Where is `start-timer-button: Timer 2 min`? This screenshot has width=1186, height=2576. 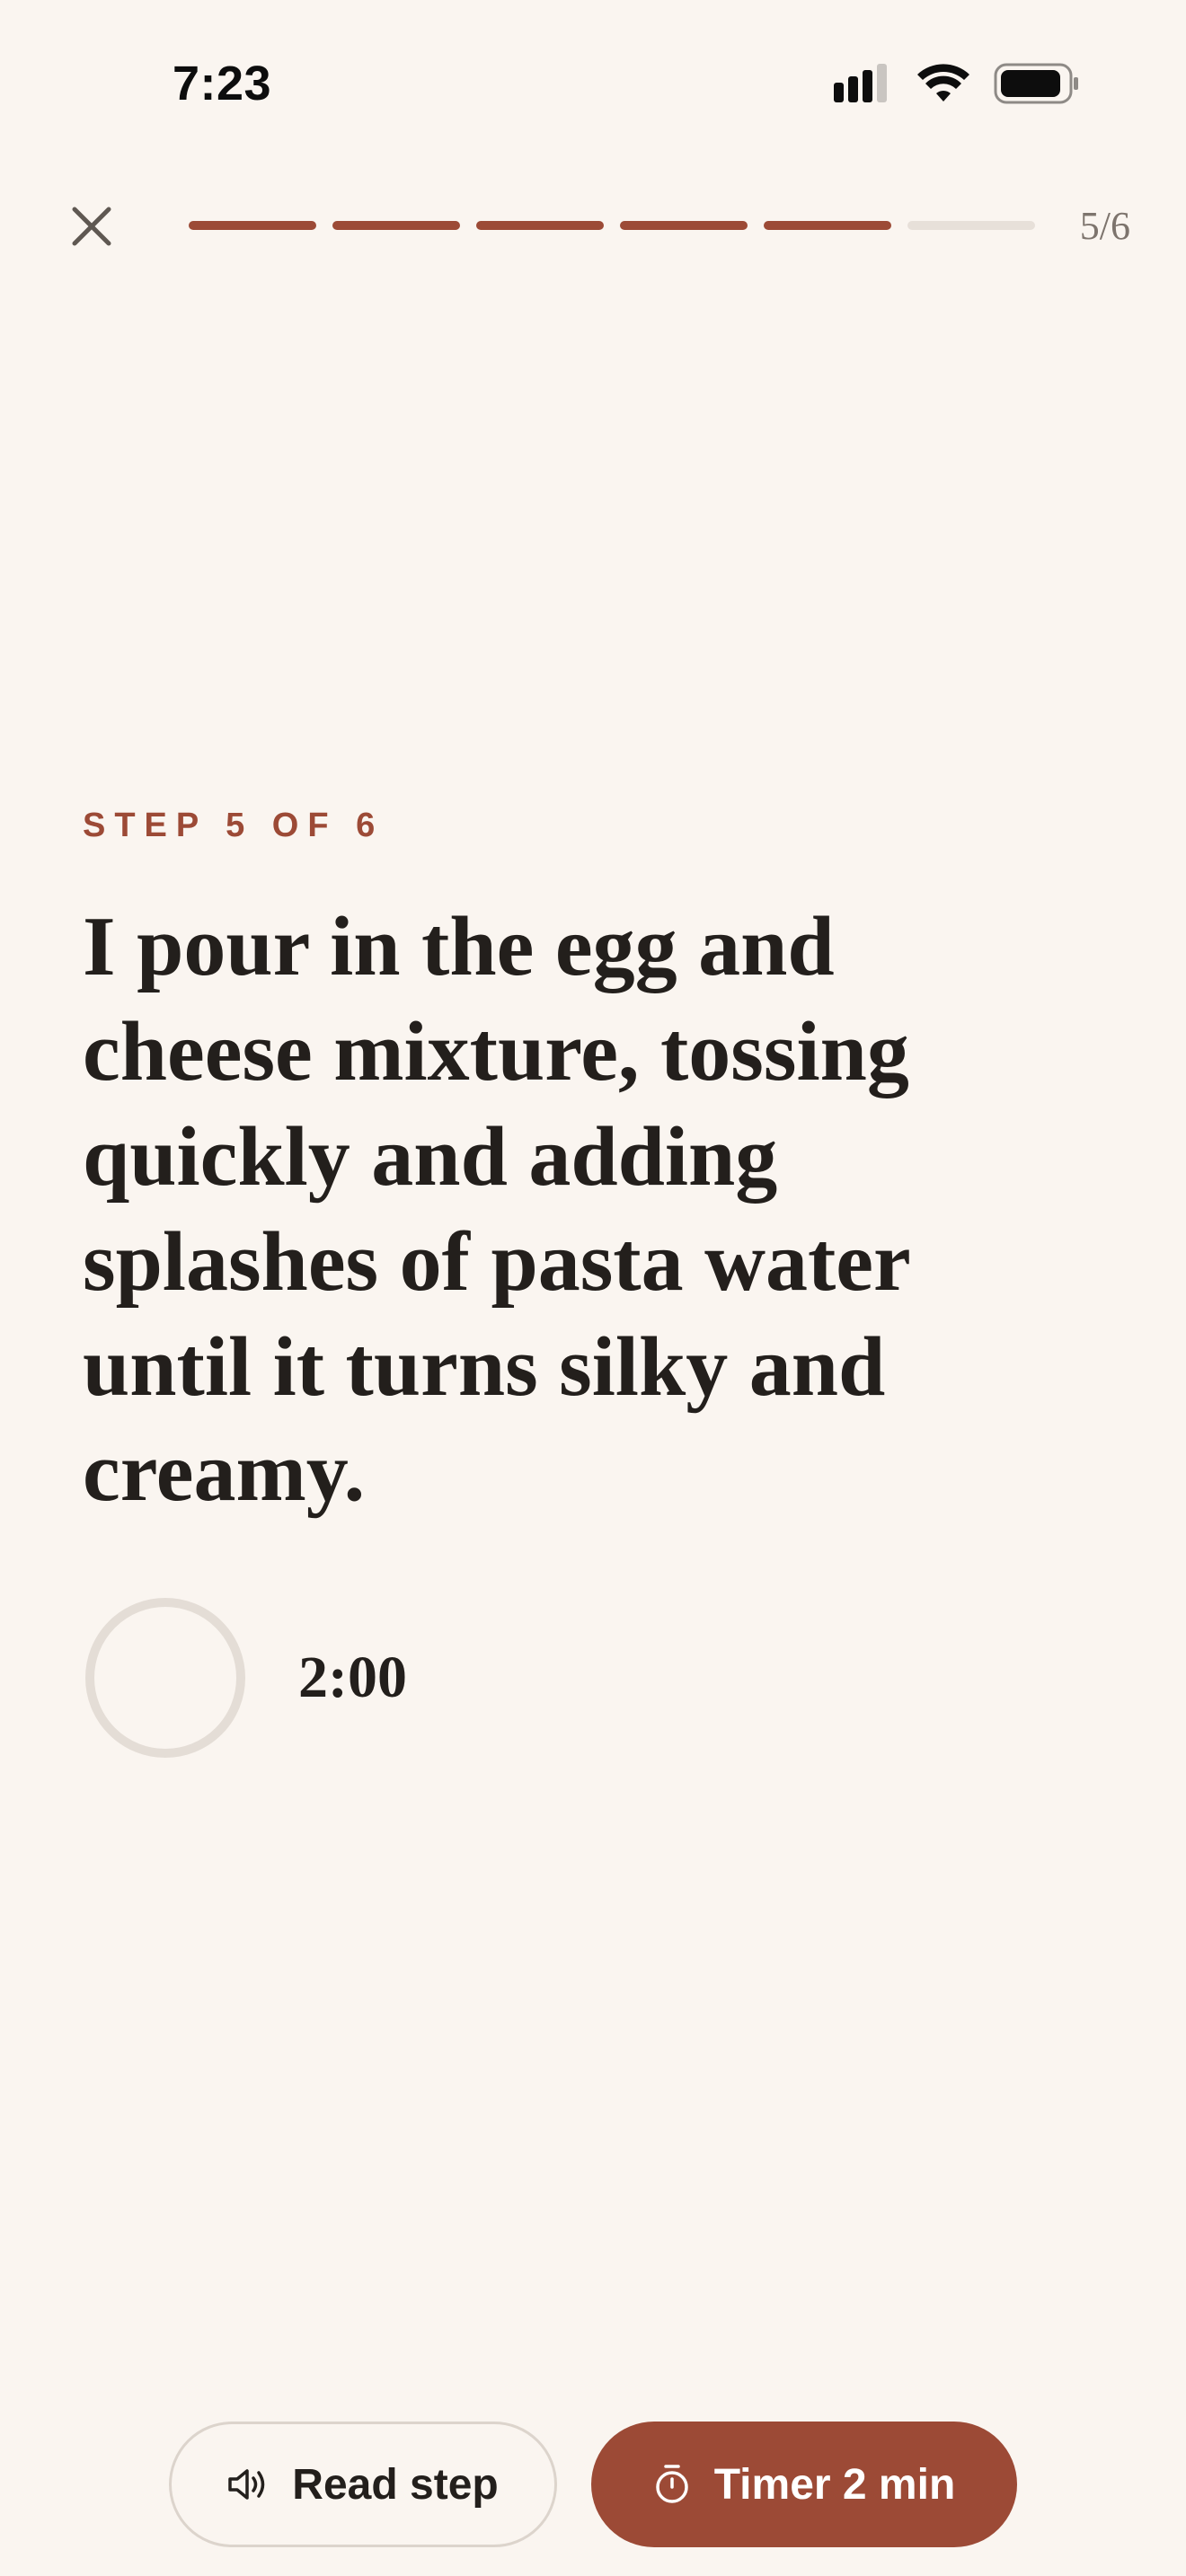
start-timer-button: Timer 2 min is located at coordinates (804, 2484).